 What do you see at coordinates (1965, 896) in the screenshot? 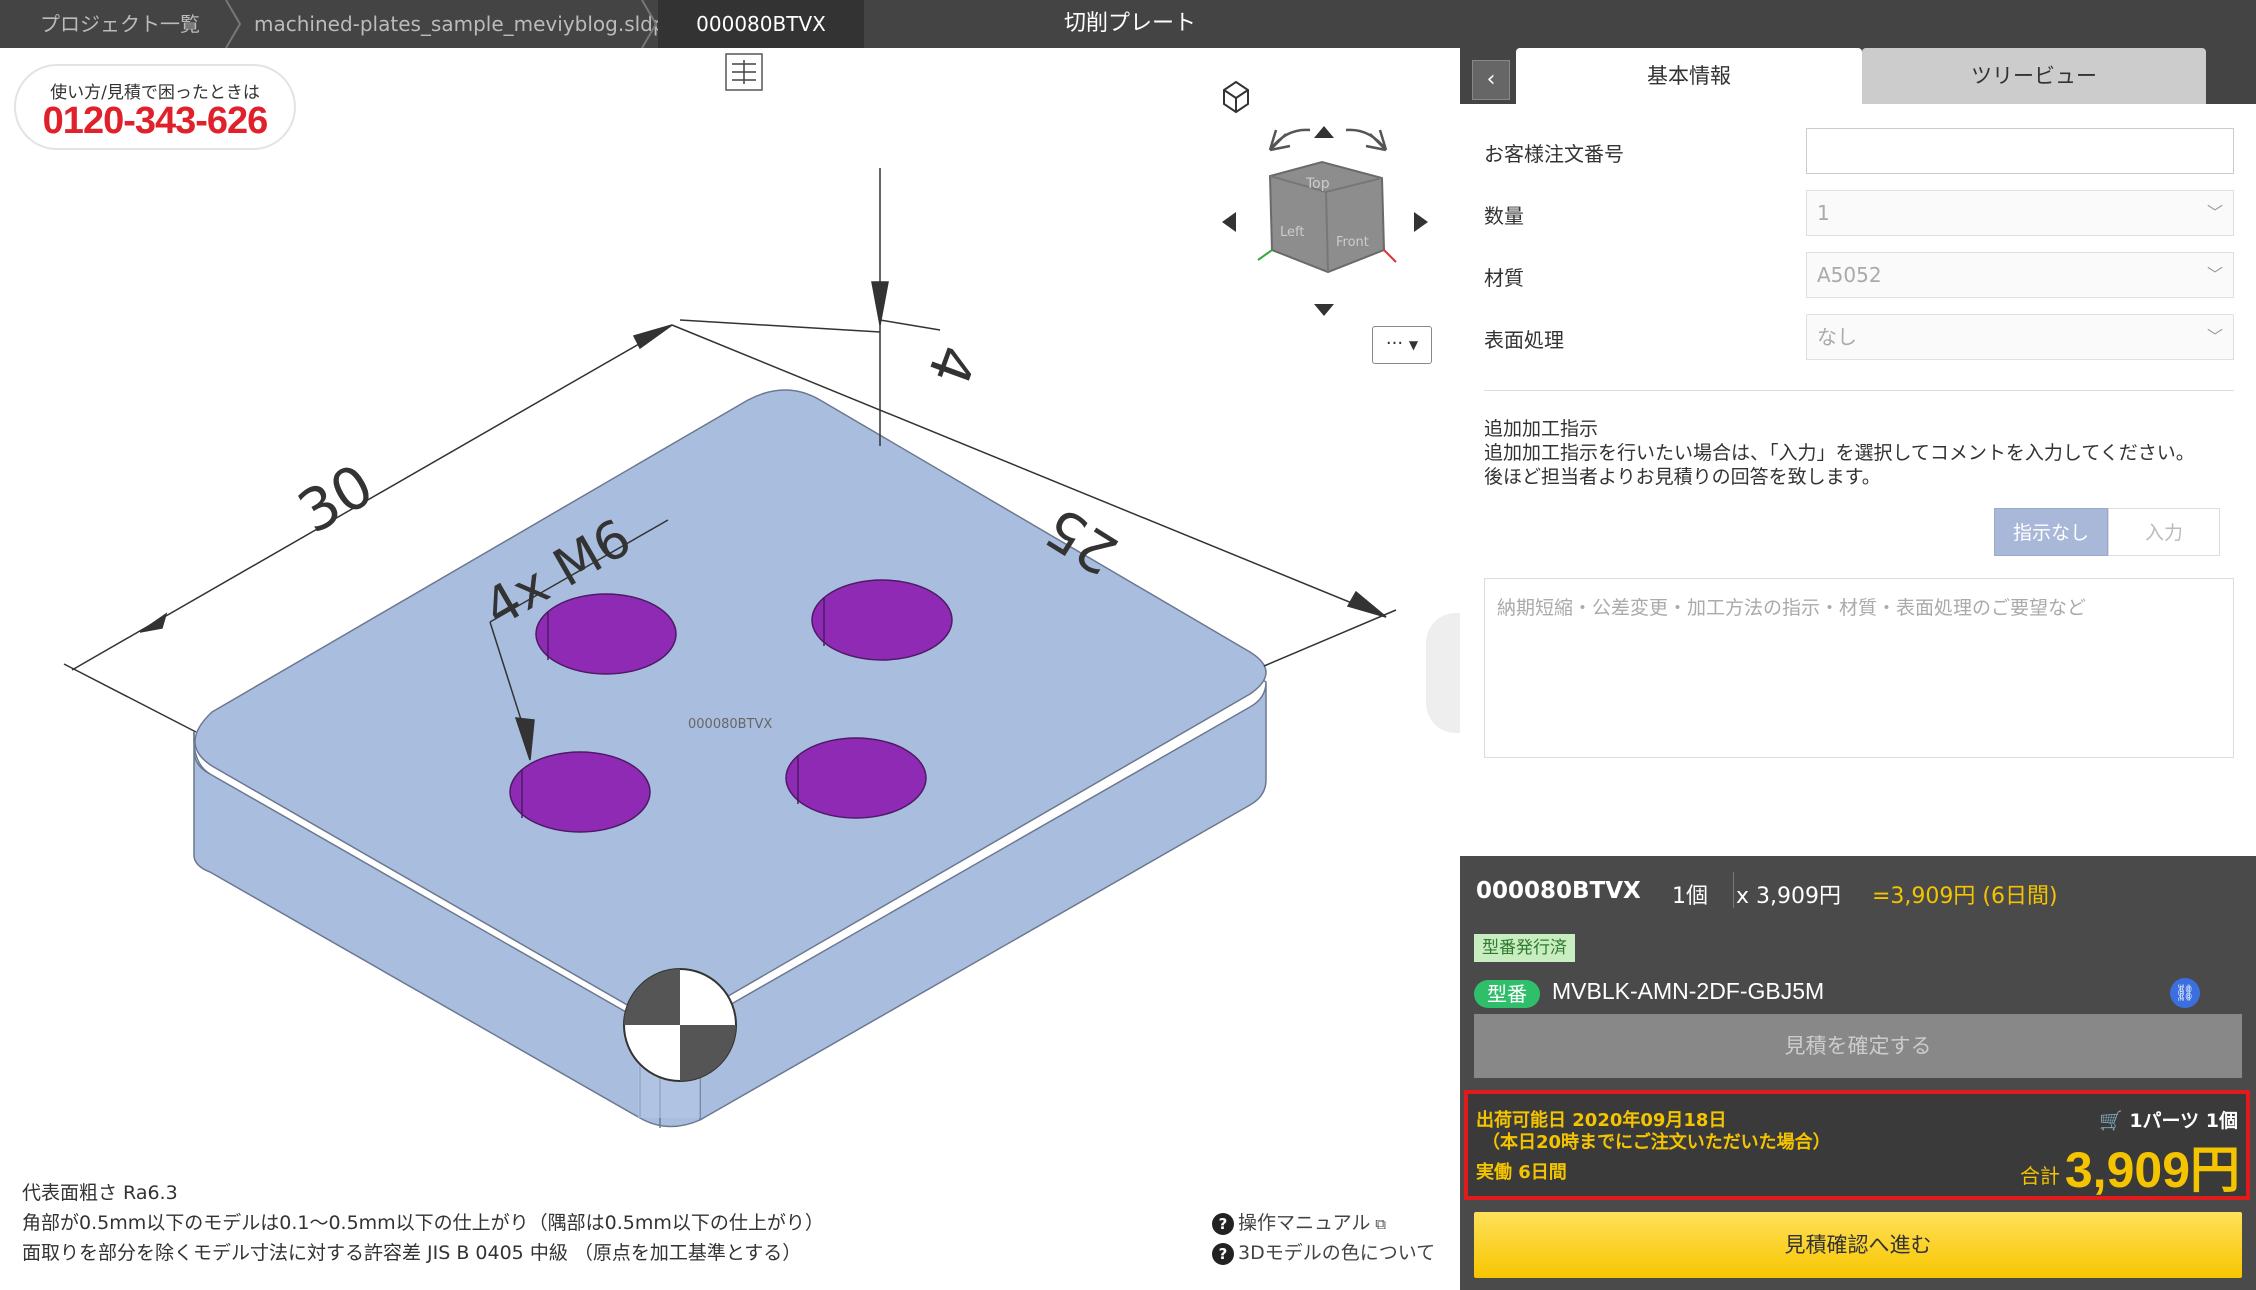
I see `summary-total-line: =3,909円 (6日間)` at bounding box center [1965, 896].